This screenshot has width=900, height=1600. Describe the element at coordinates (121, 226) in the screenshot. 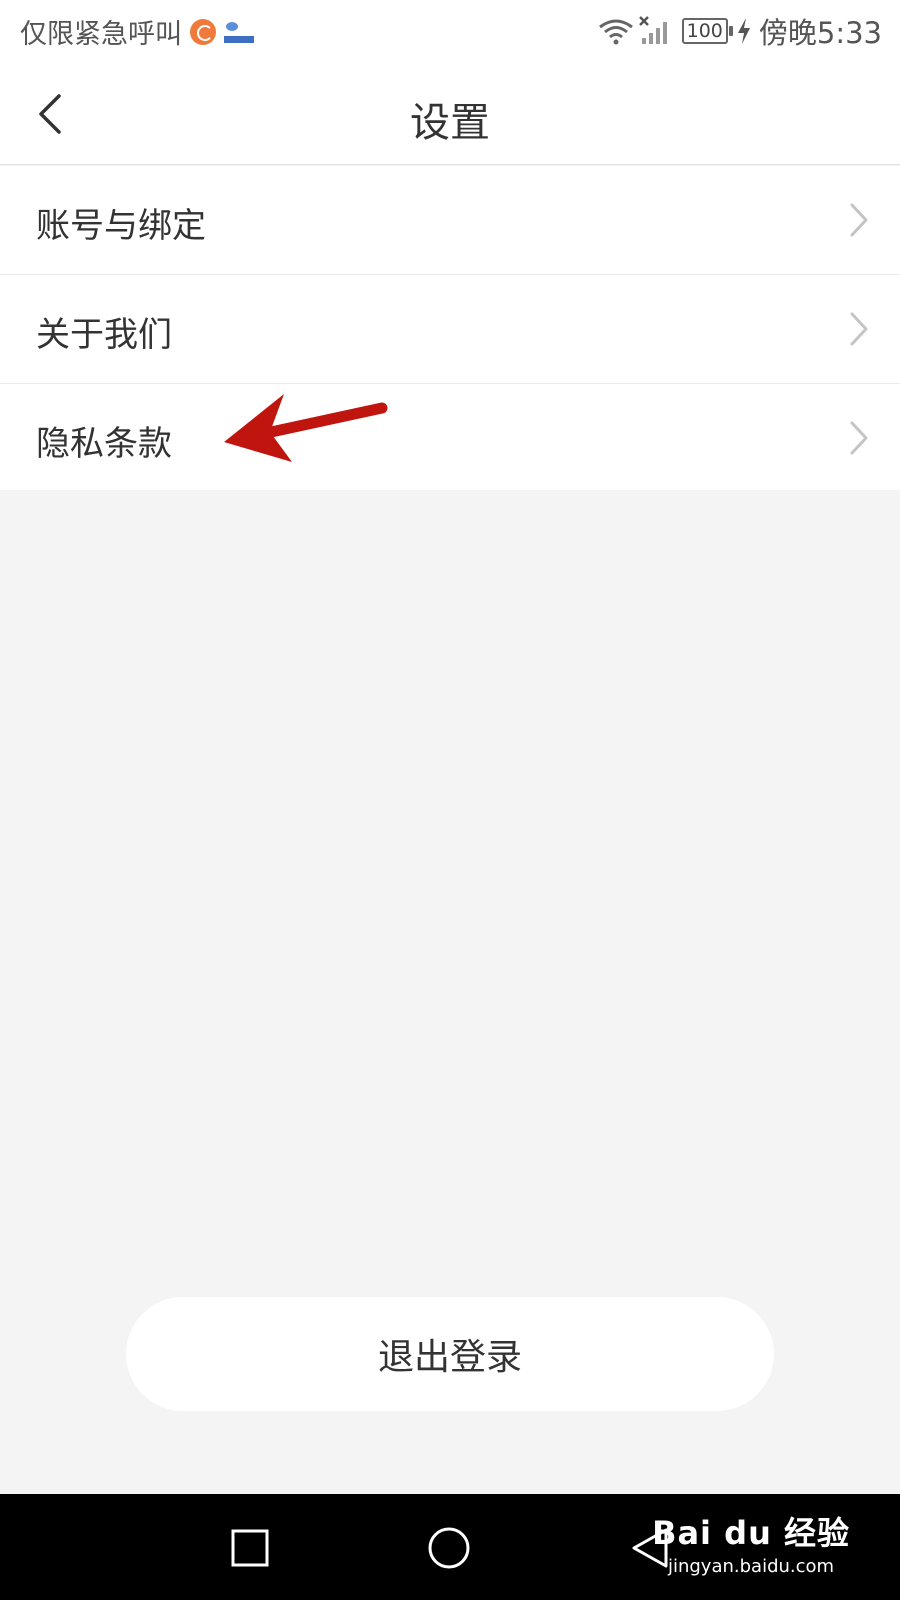

I see `settings-item-label: 账号与绑定` at that location.